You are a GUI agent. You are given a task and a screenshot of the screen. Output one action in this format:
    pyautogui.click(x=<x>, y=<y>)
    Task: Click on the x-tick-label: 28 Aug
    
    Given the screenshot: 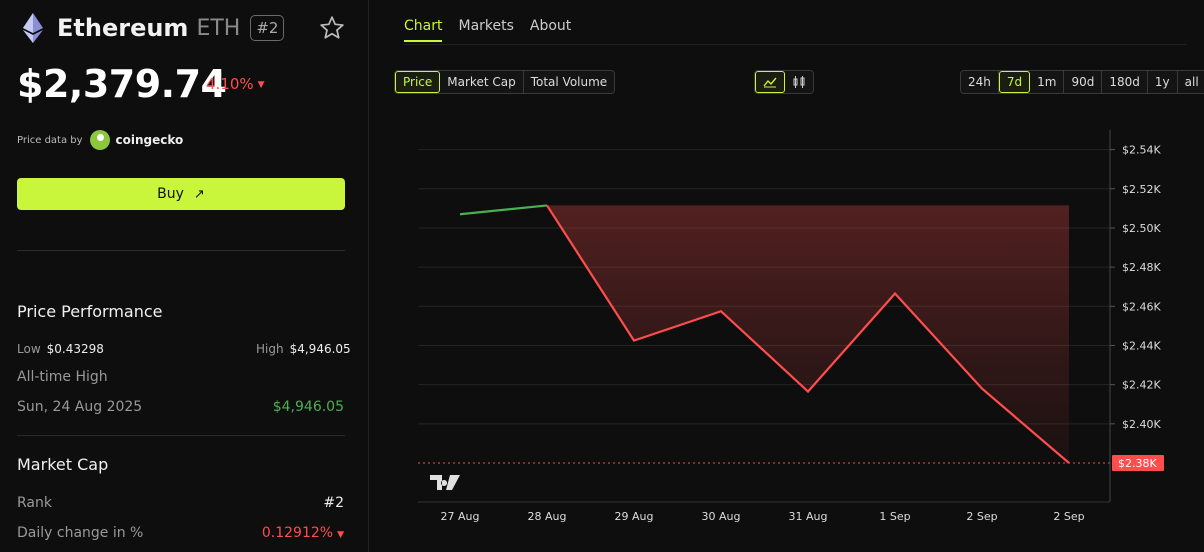 What is the action you would take?
    pyautogui.click(x=547, y=516)
    